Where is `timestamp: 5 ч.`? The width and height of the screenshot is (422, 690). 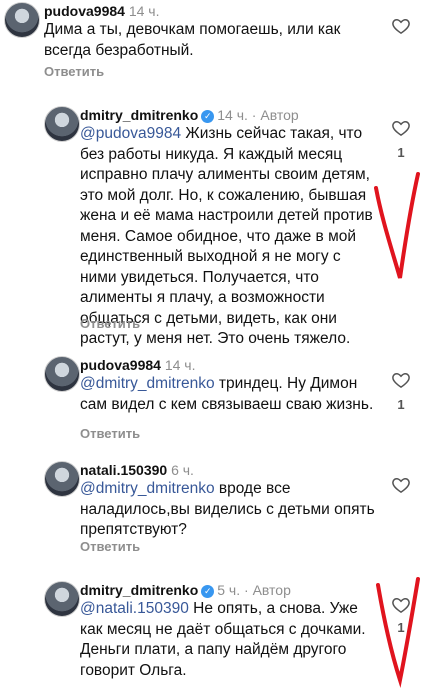 timestamp: 5 ч. is located at coordinates (229, 590).